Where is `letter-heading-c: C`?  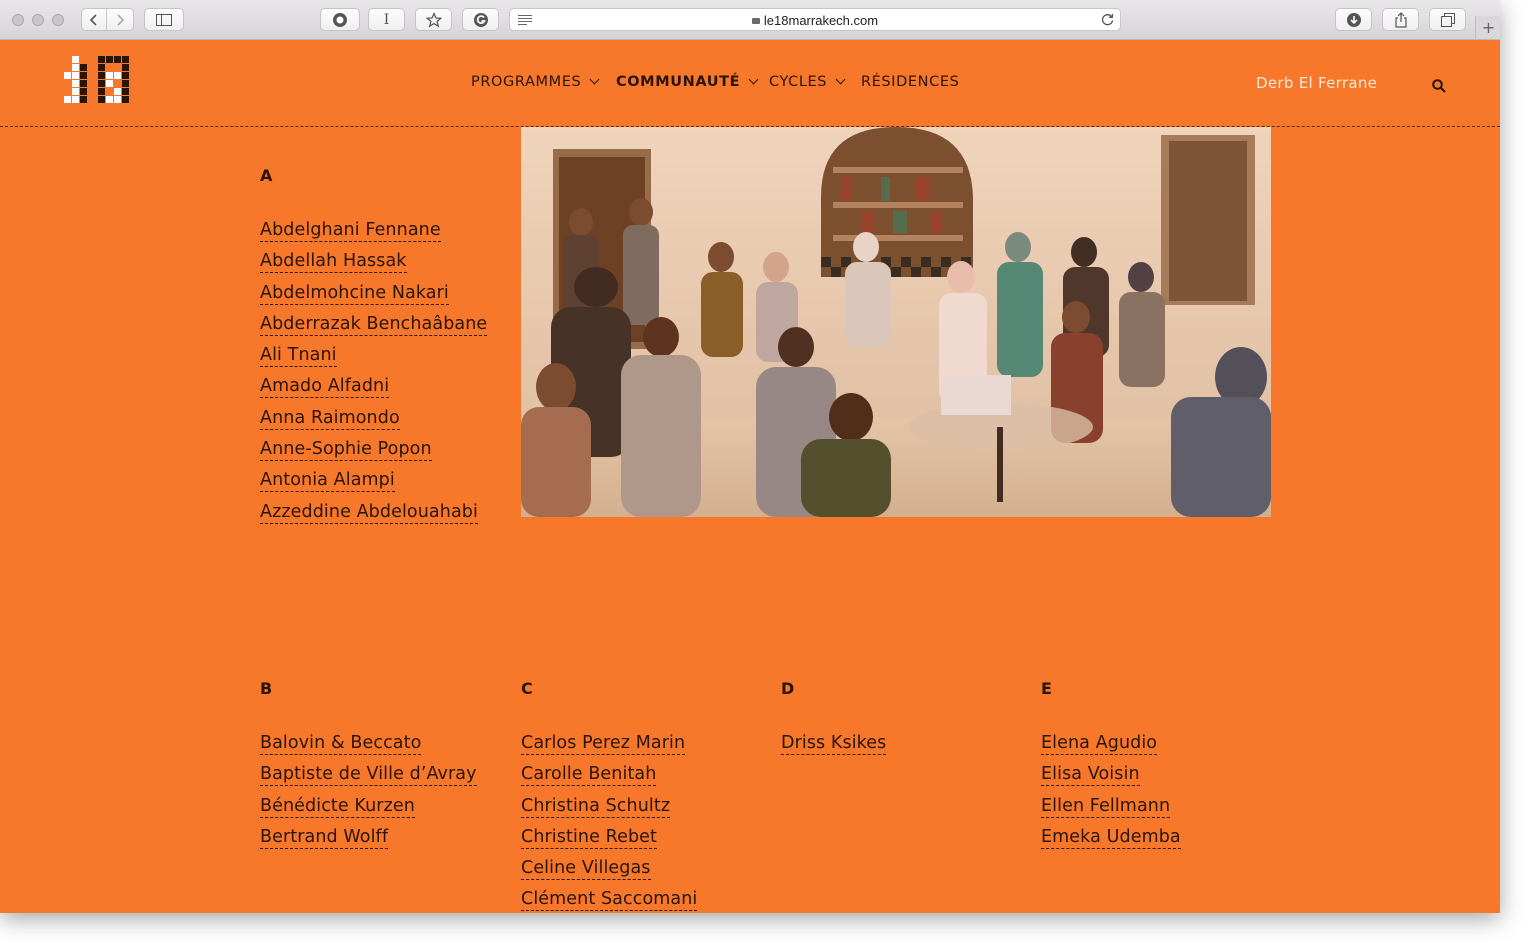
letter-heading-c: C is located at coordinates (527, 688).